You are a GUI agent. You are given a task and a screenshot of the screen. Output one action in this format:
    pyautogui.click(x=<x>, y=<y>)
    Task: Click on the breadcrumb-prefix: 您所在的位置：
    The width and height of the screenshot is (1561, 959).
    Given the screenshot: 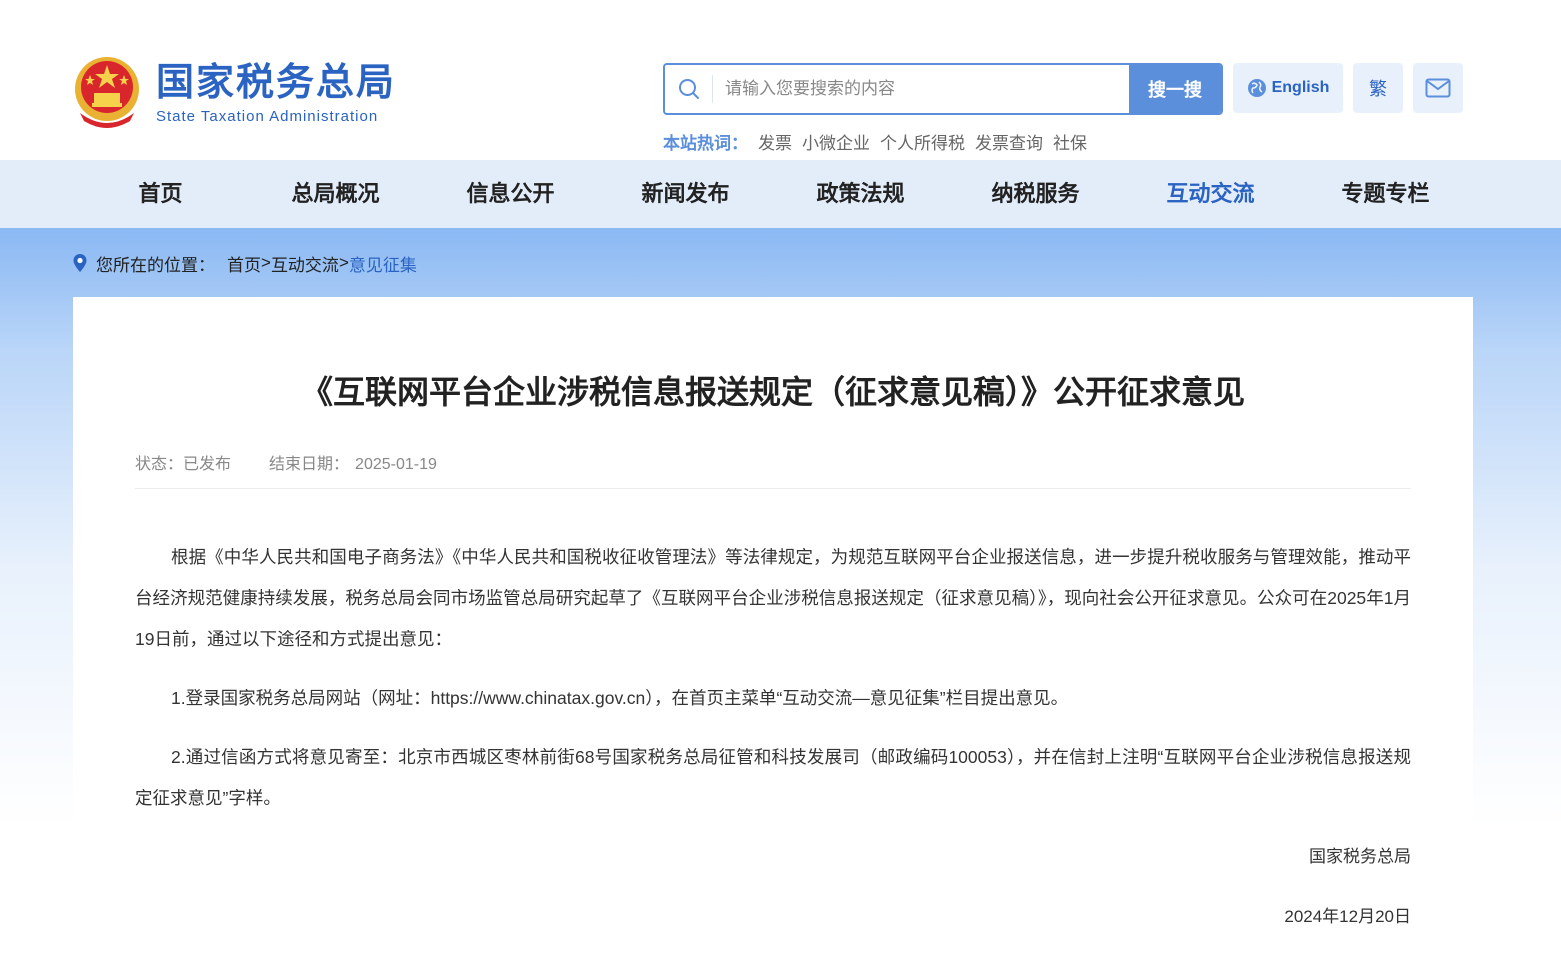 What is the action you would take?
    pyautogui.click(x=155, y=265)
    